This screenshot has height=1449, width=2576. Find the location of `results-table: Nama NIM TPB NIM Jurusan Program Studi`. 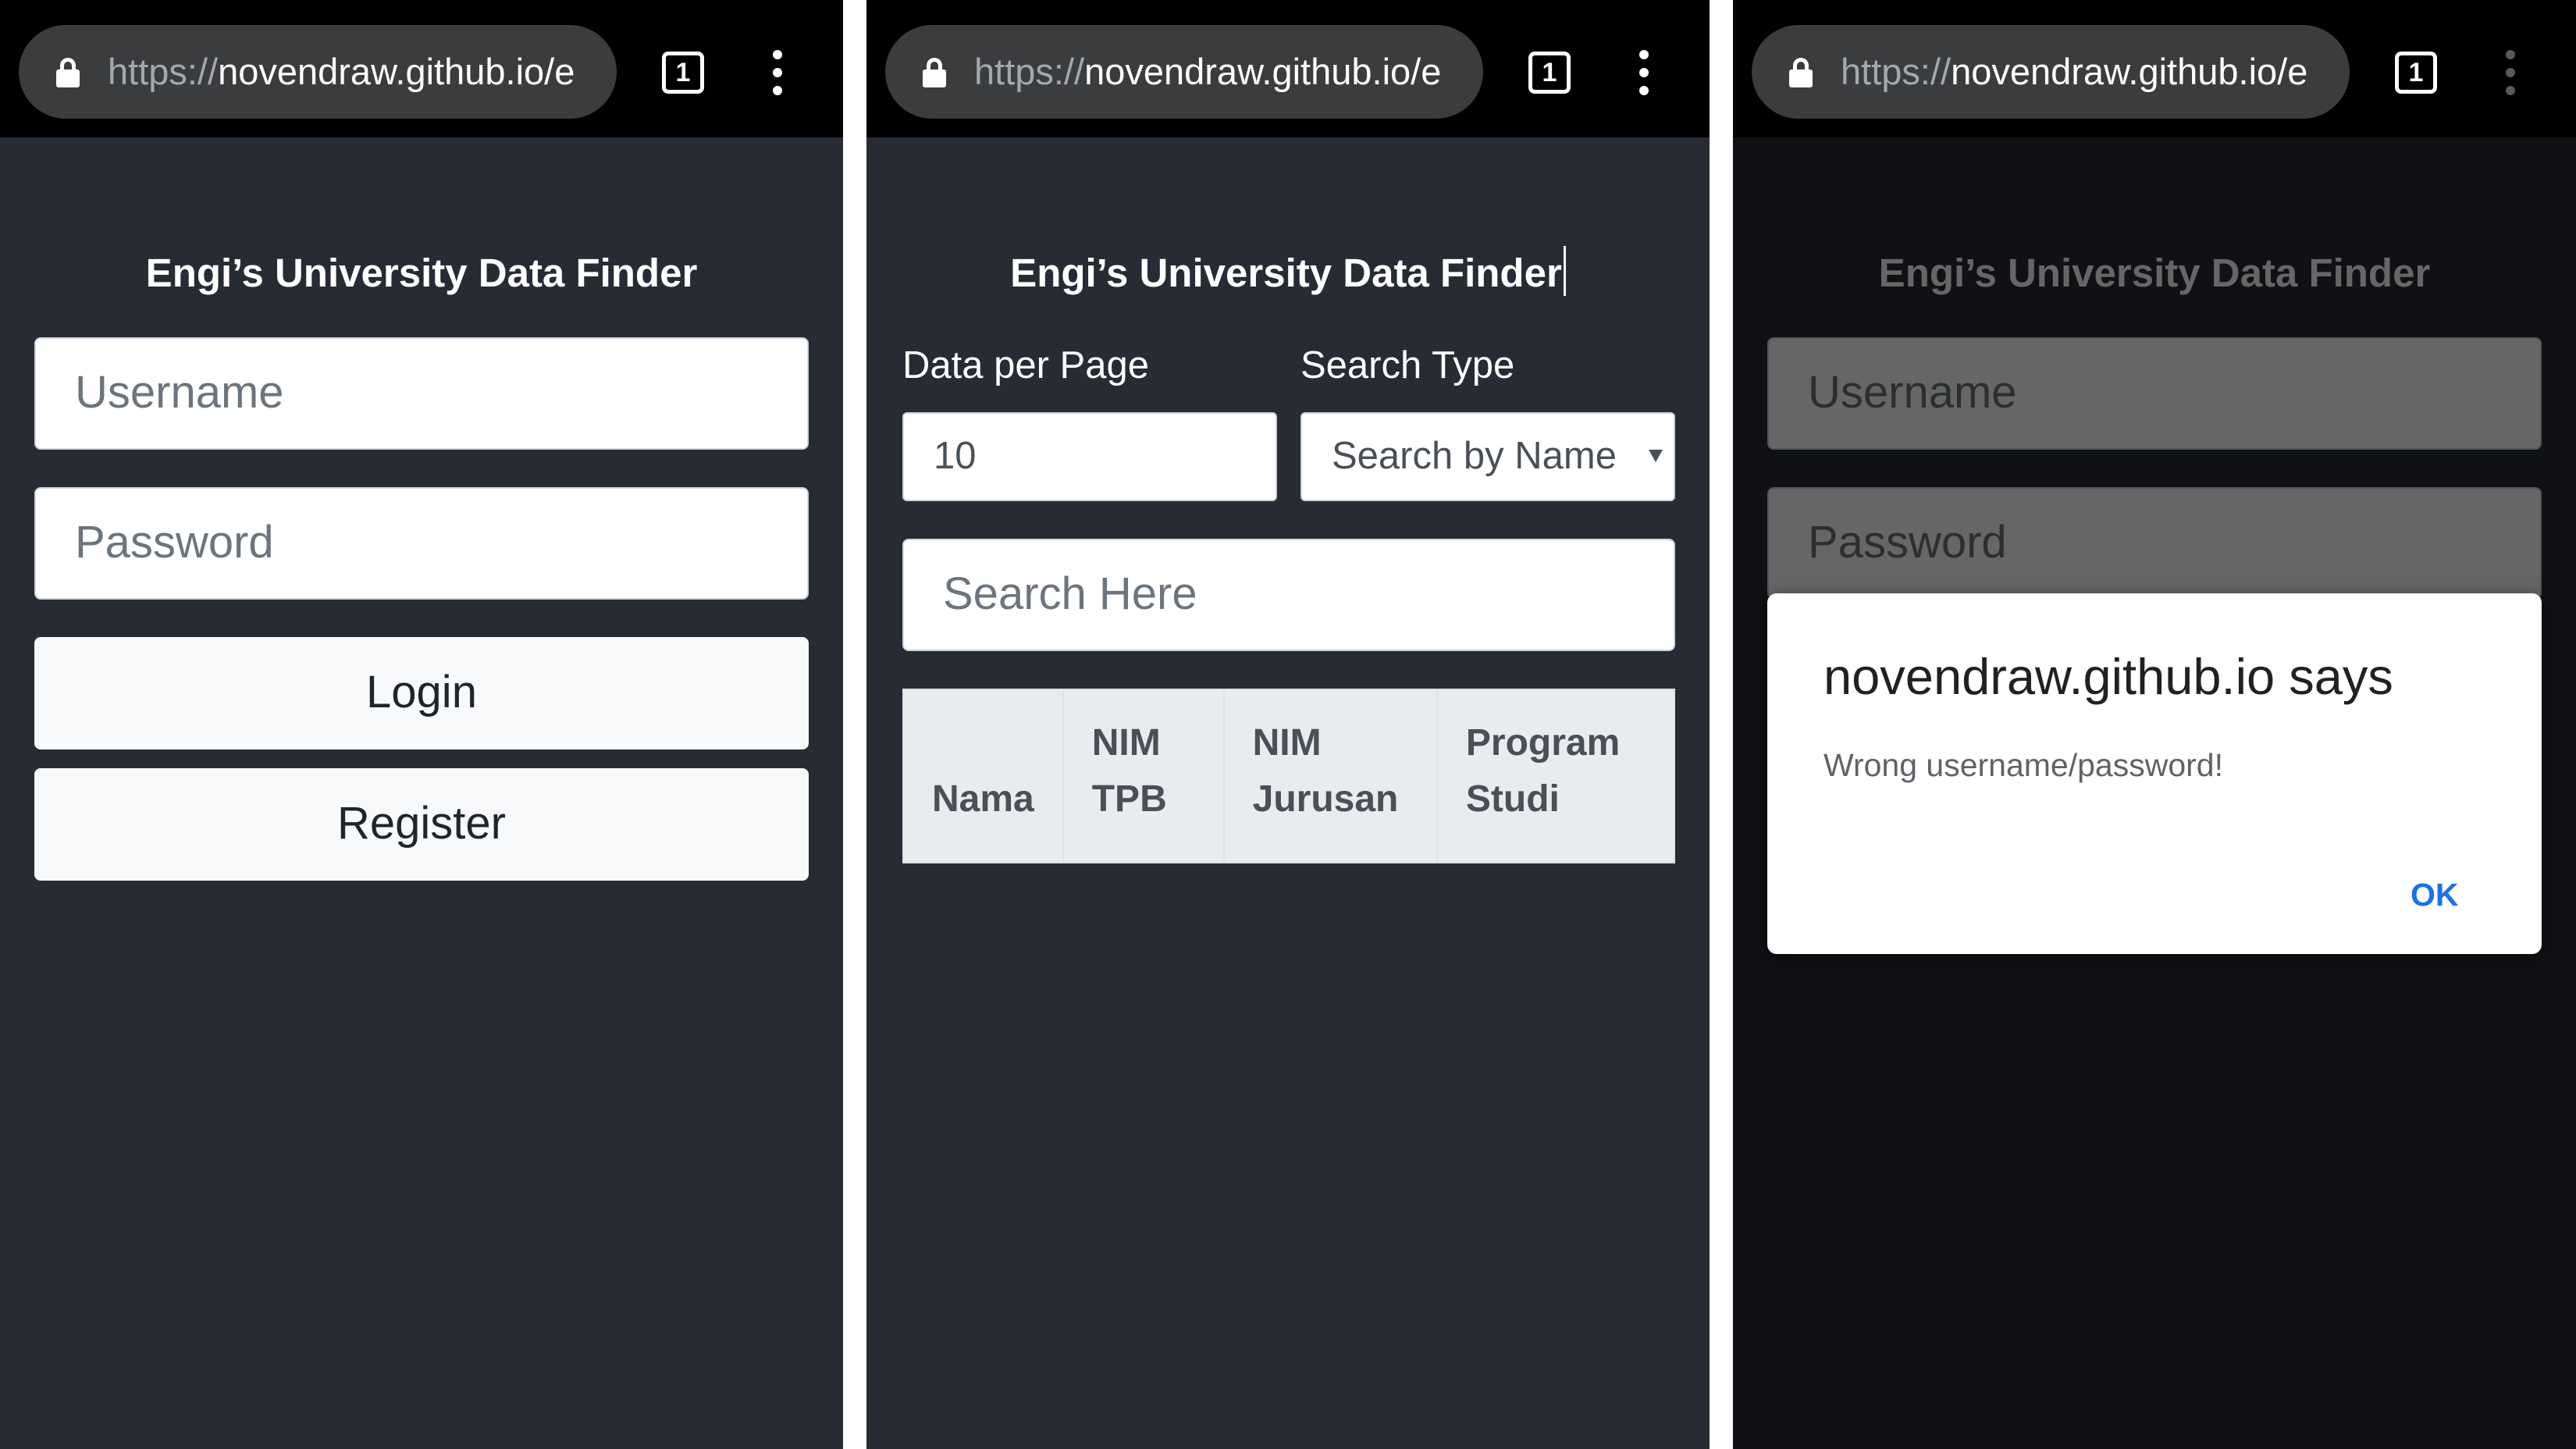

results-table: Nama NIM TPB NIM Jurusan Program Studi is located at coordinates (1289, 776).